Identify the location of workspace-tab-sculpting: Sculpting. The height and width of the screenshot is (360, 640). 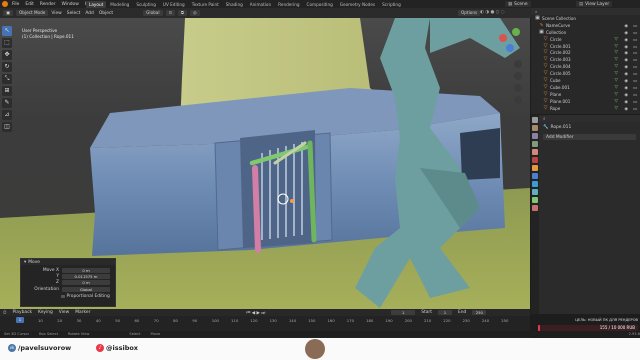
(146, 4).